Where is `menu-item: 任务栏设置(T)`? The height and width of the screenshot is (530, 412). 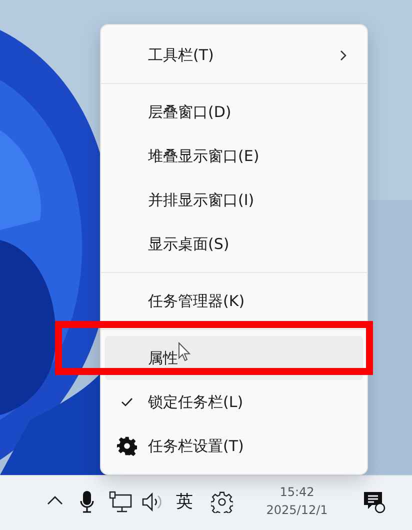
menu-item: 任务栏设置(T) is located at coordinates (234, 446).